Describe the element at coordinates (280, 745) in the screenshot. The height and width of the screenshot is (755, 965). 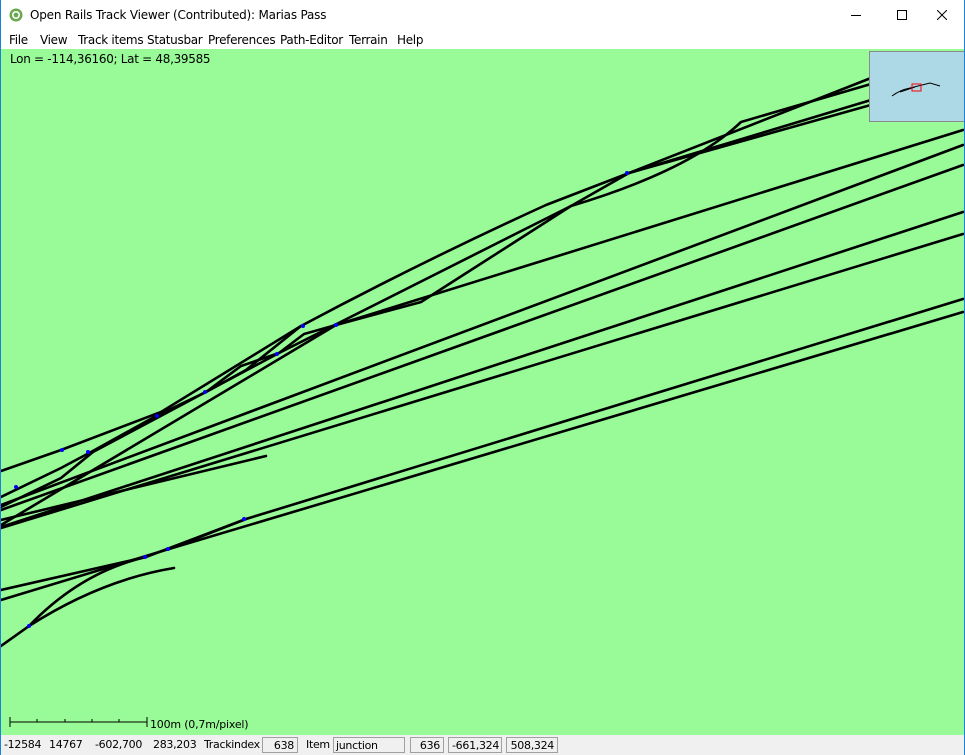
I see `trackindex-value: 638` at that location.